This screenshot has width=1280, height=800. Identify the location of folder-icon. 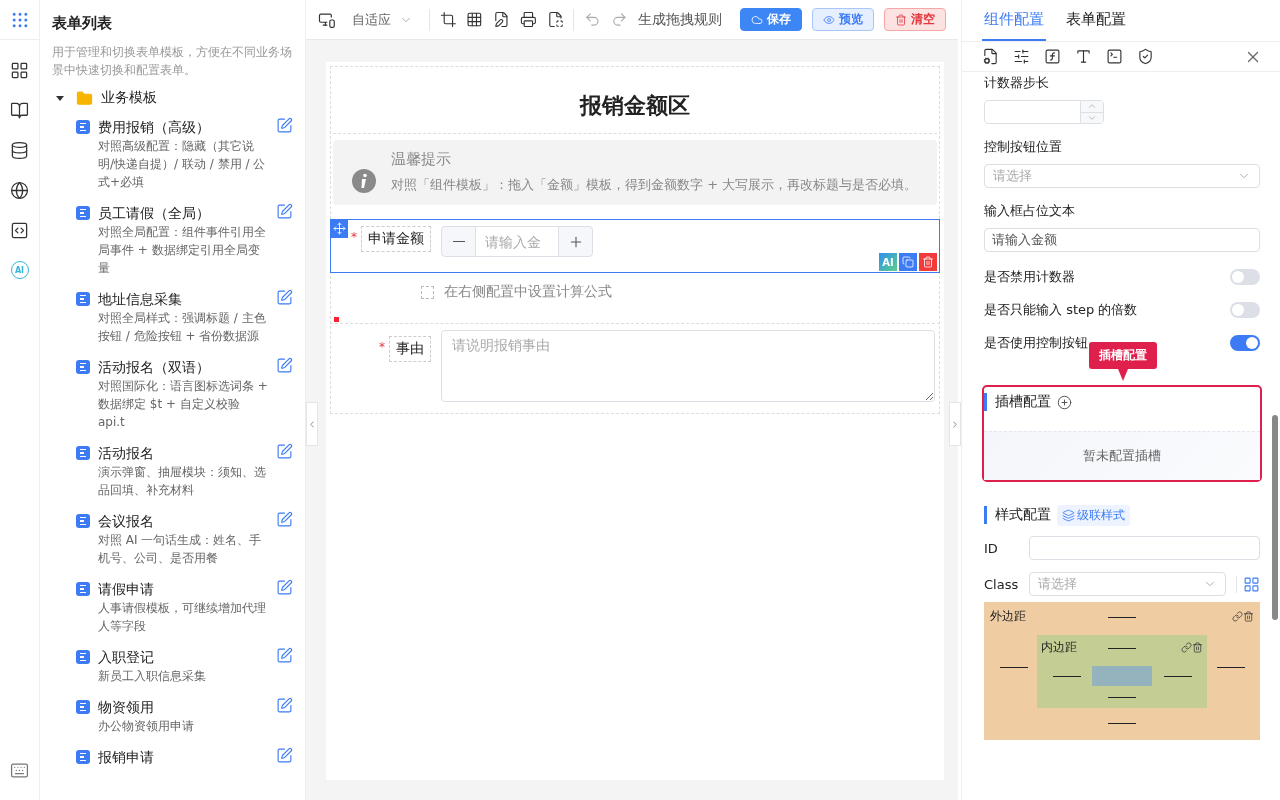
(84, 98).